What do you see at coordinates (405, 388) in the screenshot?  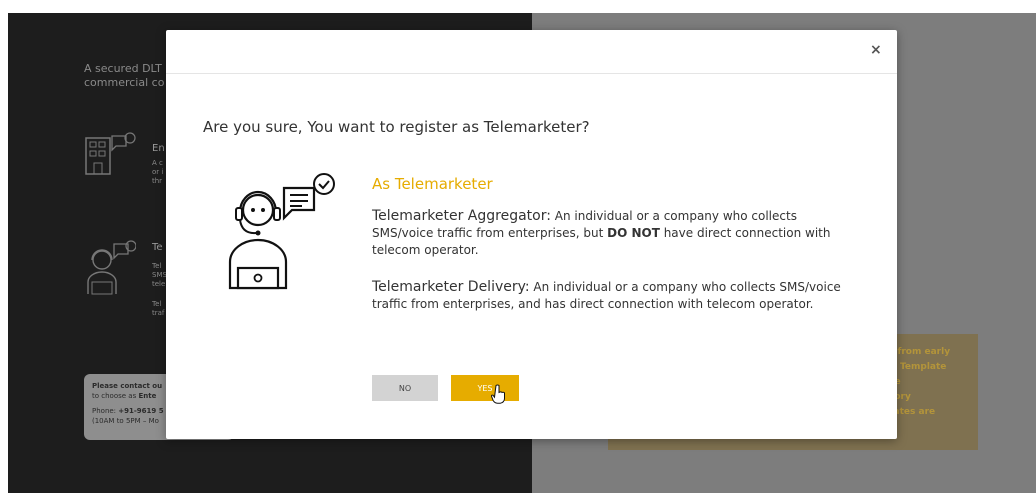 I see `no-button: NO` at bounding box center [405, 388].